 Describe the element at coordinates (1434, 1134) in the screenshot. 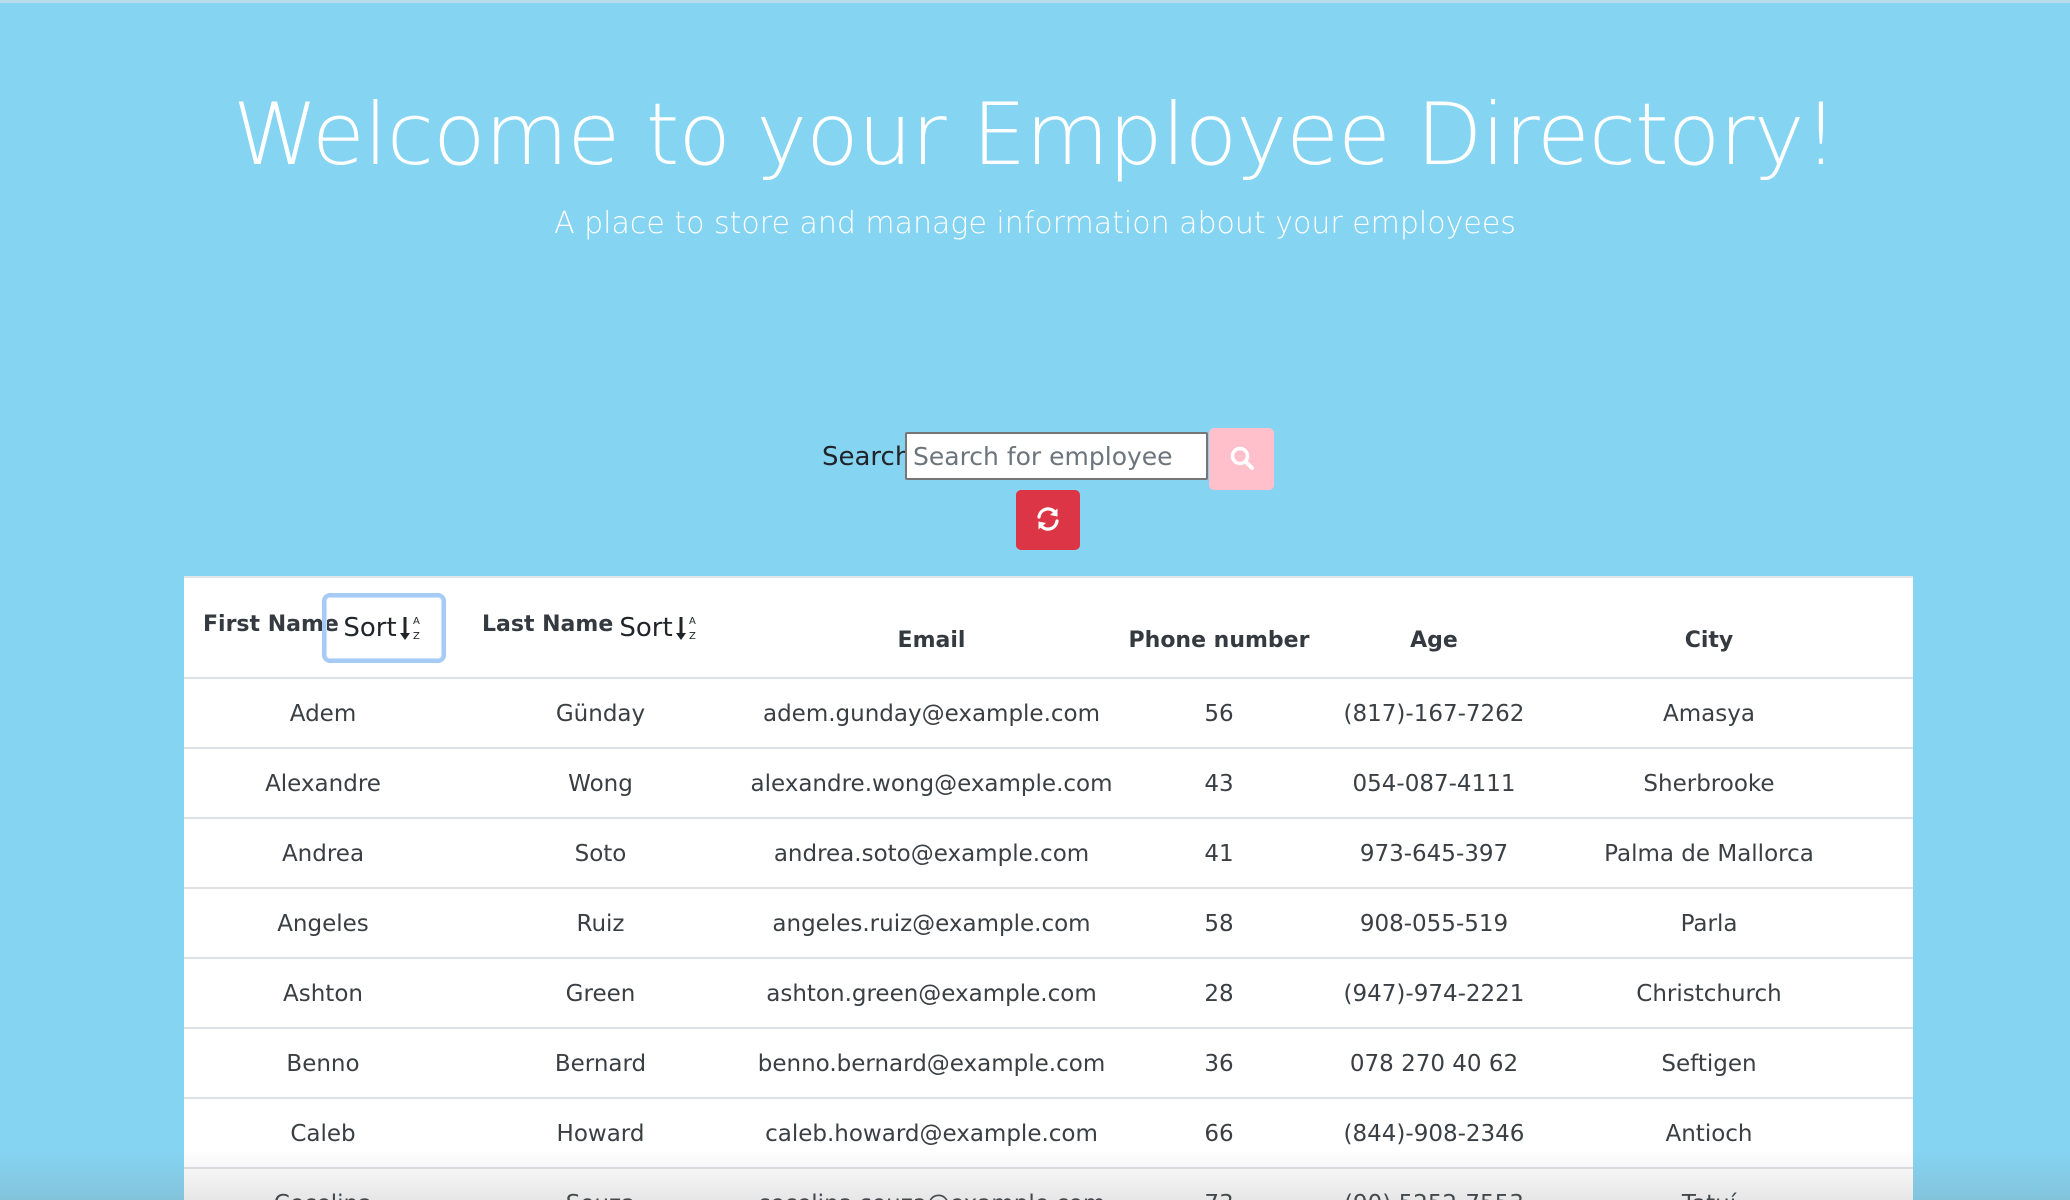

I see `cell-age: (844)-908-2346` at that location.